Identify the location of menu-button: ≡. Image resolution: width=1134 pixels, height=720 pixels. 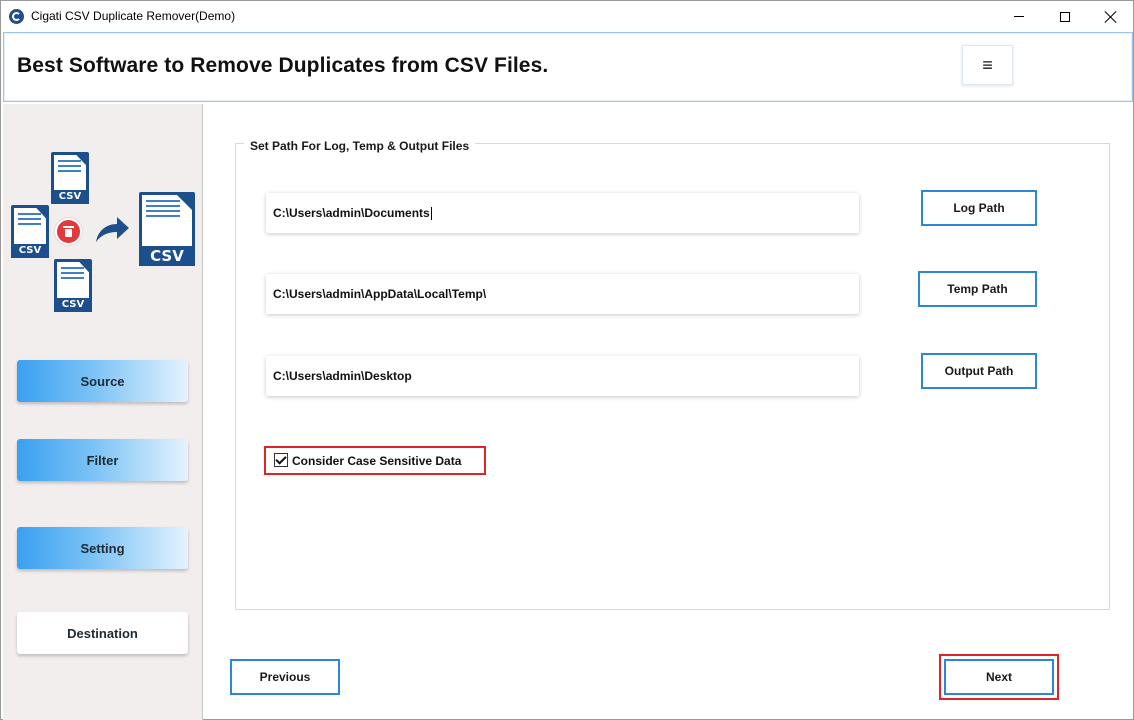
(987, 65).